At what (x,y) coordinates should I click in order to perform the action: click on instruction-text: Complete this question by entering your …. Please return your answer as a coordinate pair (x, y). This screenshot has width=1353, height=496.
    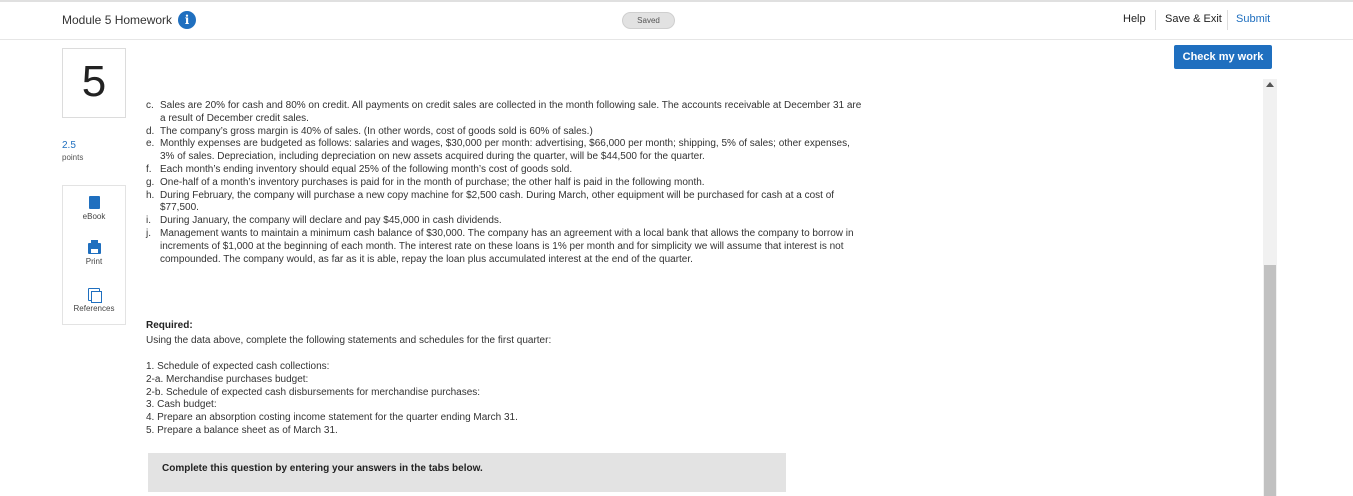
    Looking at the image, I should click on (322, 468).